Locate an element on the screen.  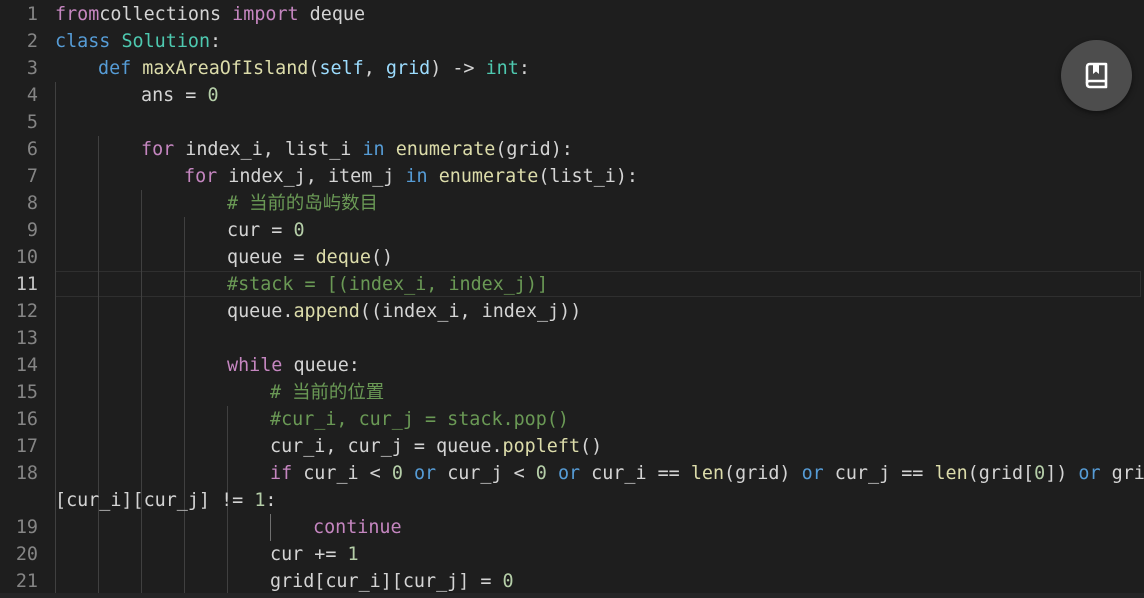
code-token: from is located at coordinates (77, 14).